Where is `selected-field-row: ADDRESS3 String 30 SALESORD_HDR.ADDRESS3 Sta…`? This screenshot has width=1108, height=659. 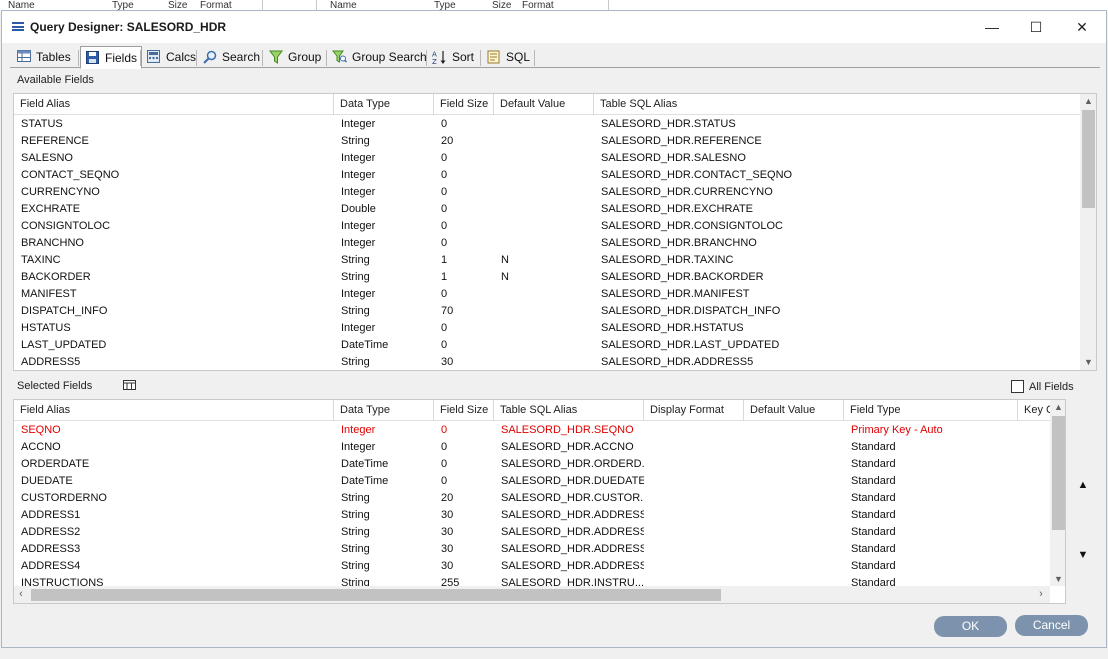
selected-field-row: ADDRESS3 String 30 SALESORD_HDR.ADDRESS3 Sta… is located at coordinates (532, 549).